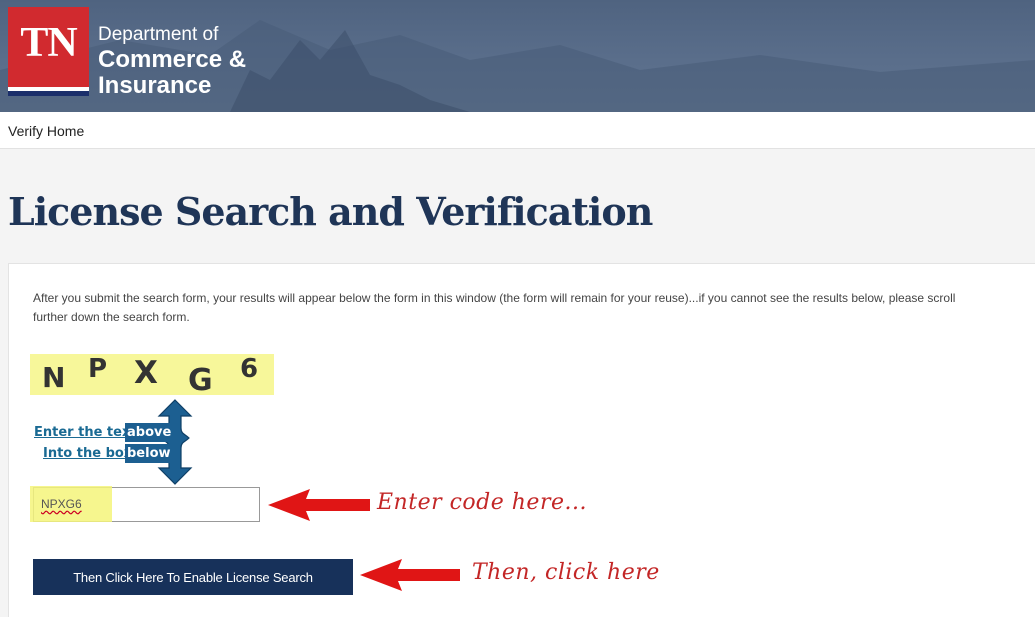  Describe the element at coordinates (200, 380) in the screenshot. I see `captcha-char-4: G` at that location.